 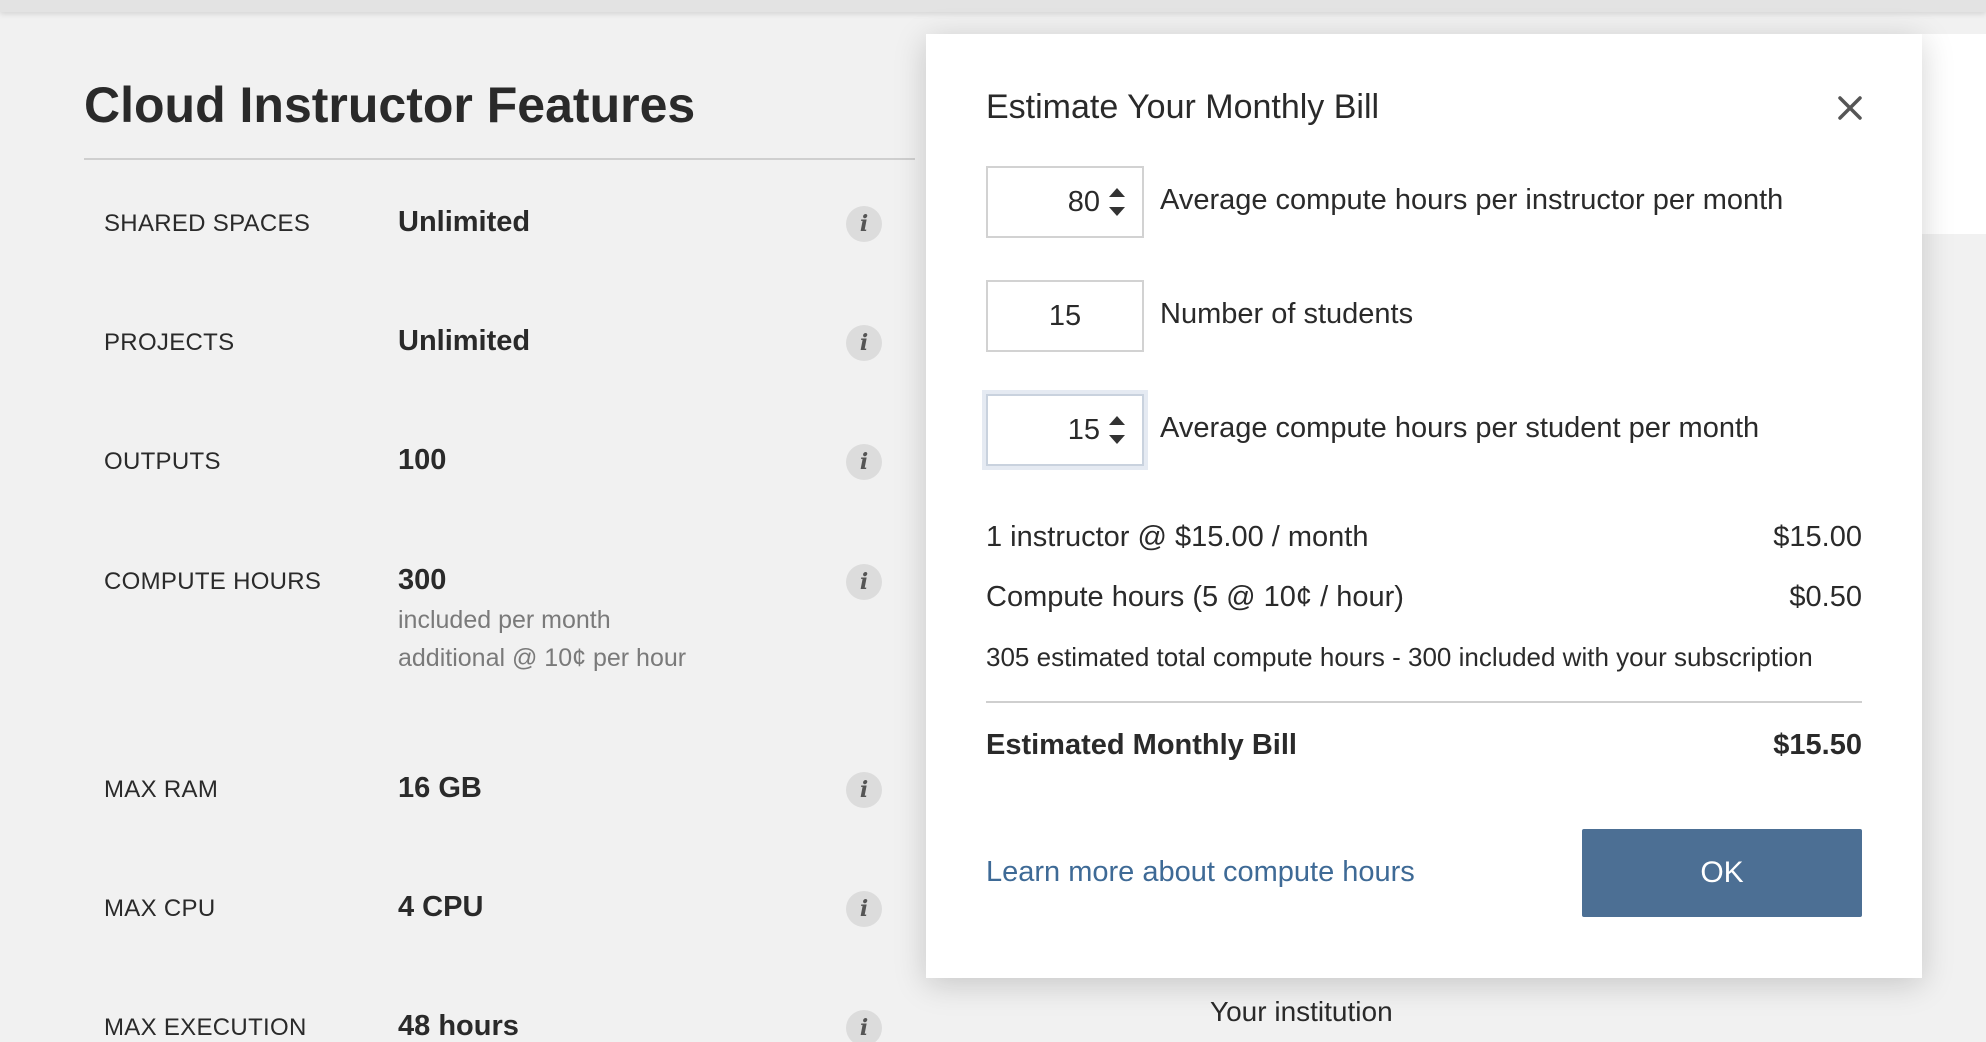 What do you see at coordinates (440, 788) in the screenshot?
I see `feature-value: 16 GB` at bounding box center [440, 788].